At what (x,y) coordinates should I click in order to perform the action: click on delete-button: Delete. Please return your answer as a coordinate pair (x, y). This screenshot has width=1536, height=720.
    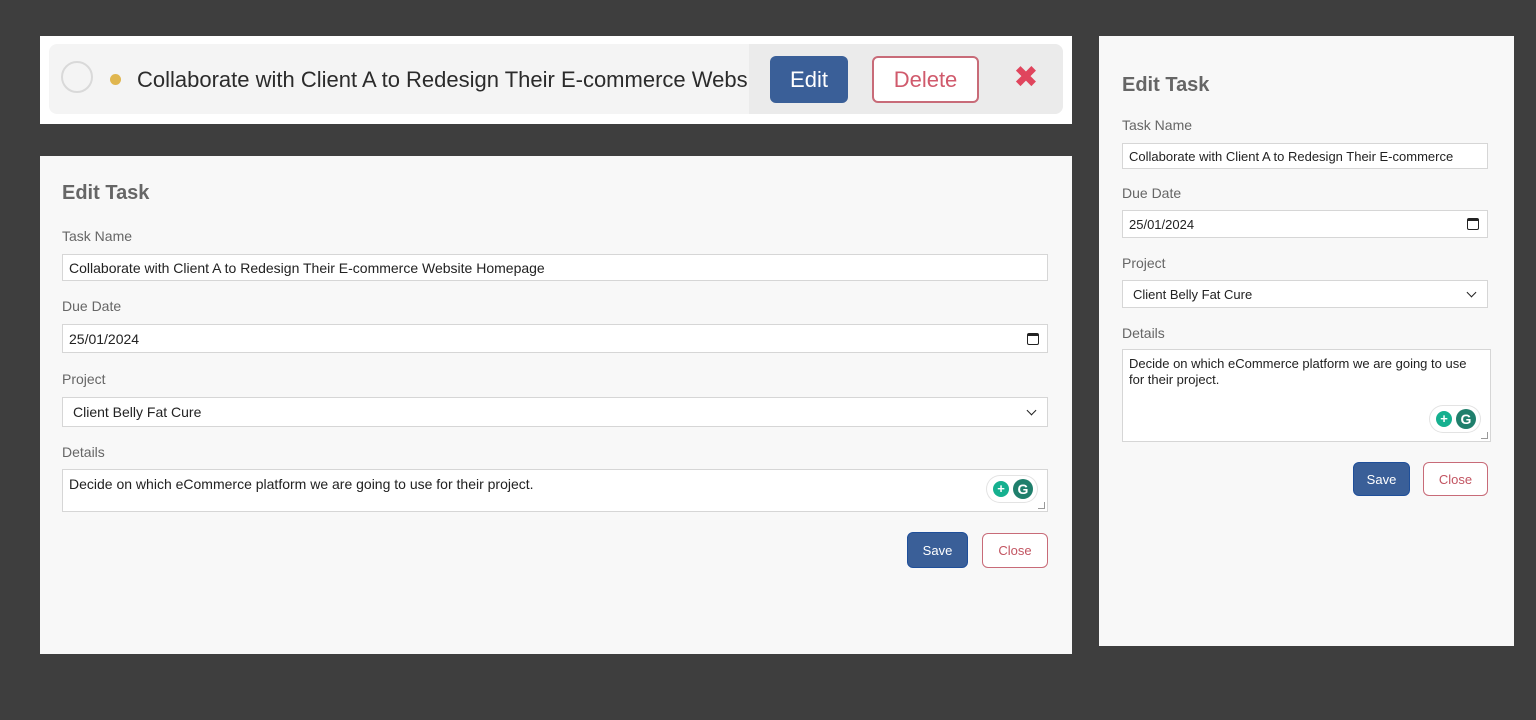
    Looking at the image, I should click on (925, 79).